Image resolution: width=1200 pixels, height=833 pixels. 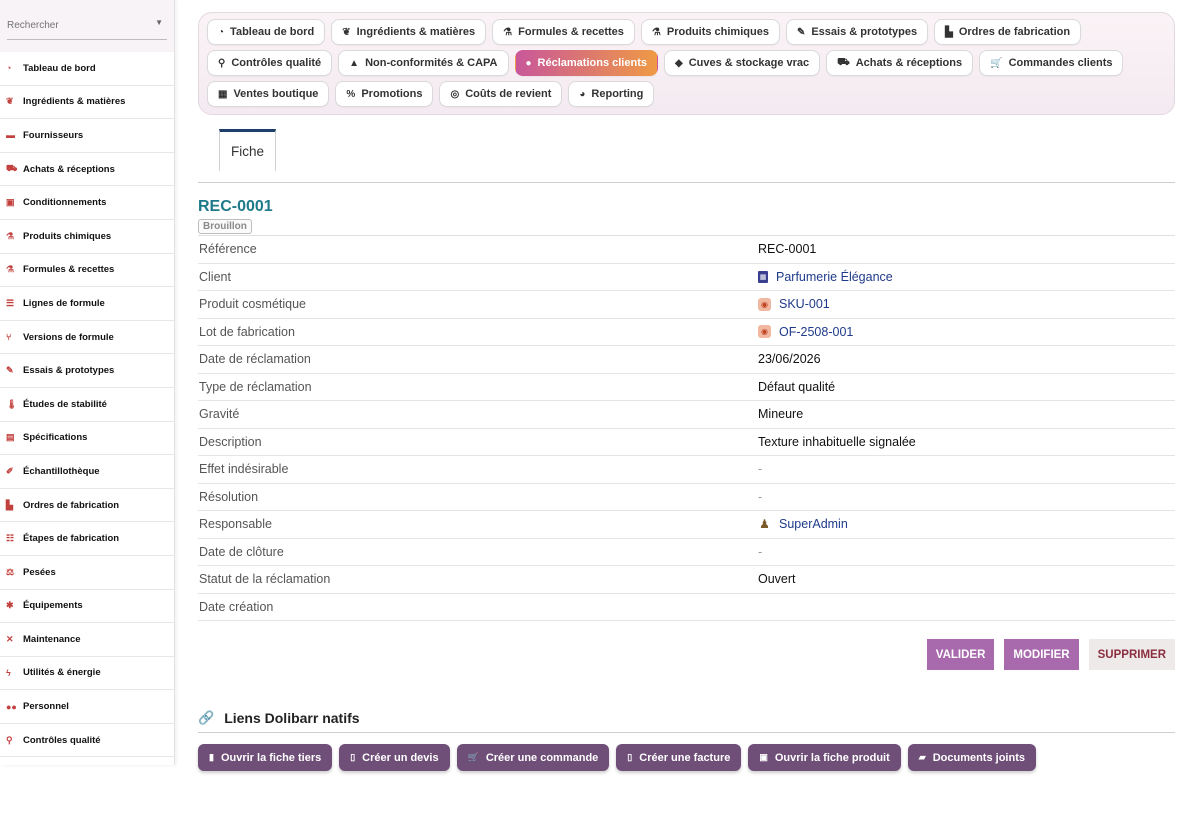 What do you see at coordinates (87, 271) in the screenshot?
I see `sidebar-item: ⚗ Formules & recettes` at bounding box center [87, 271].